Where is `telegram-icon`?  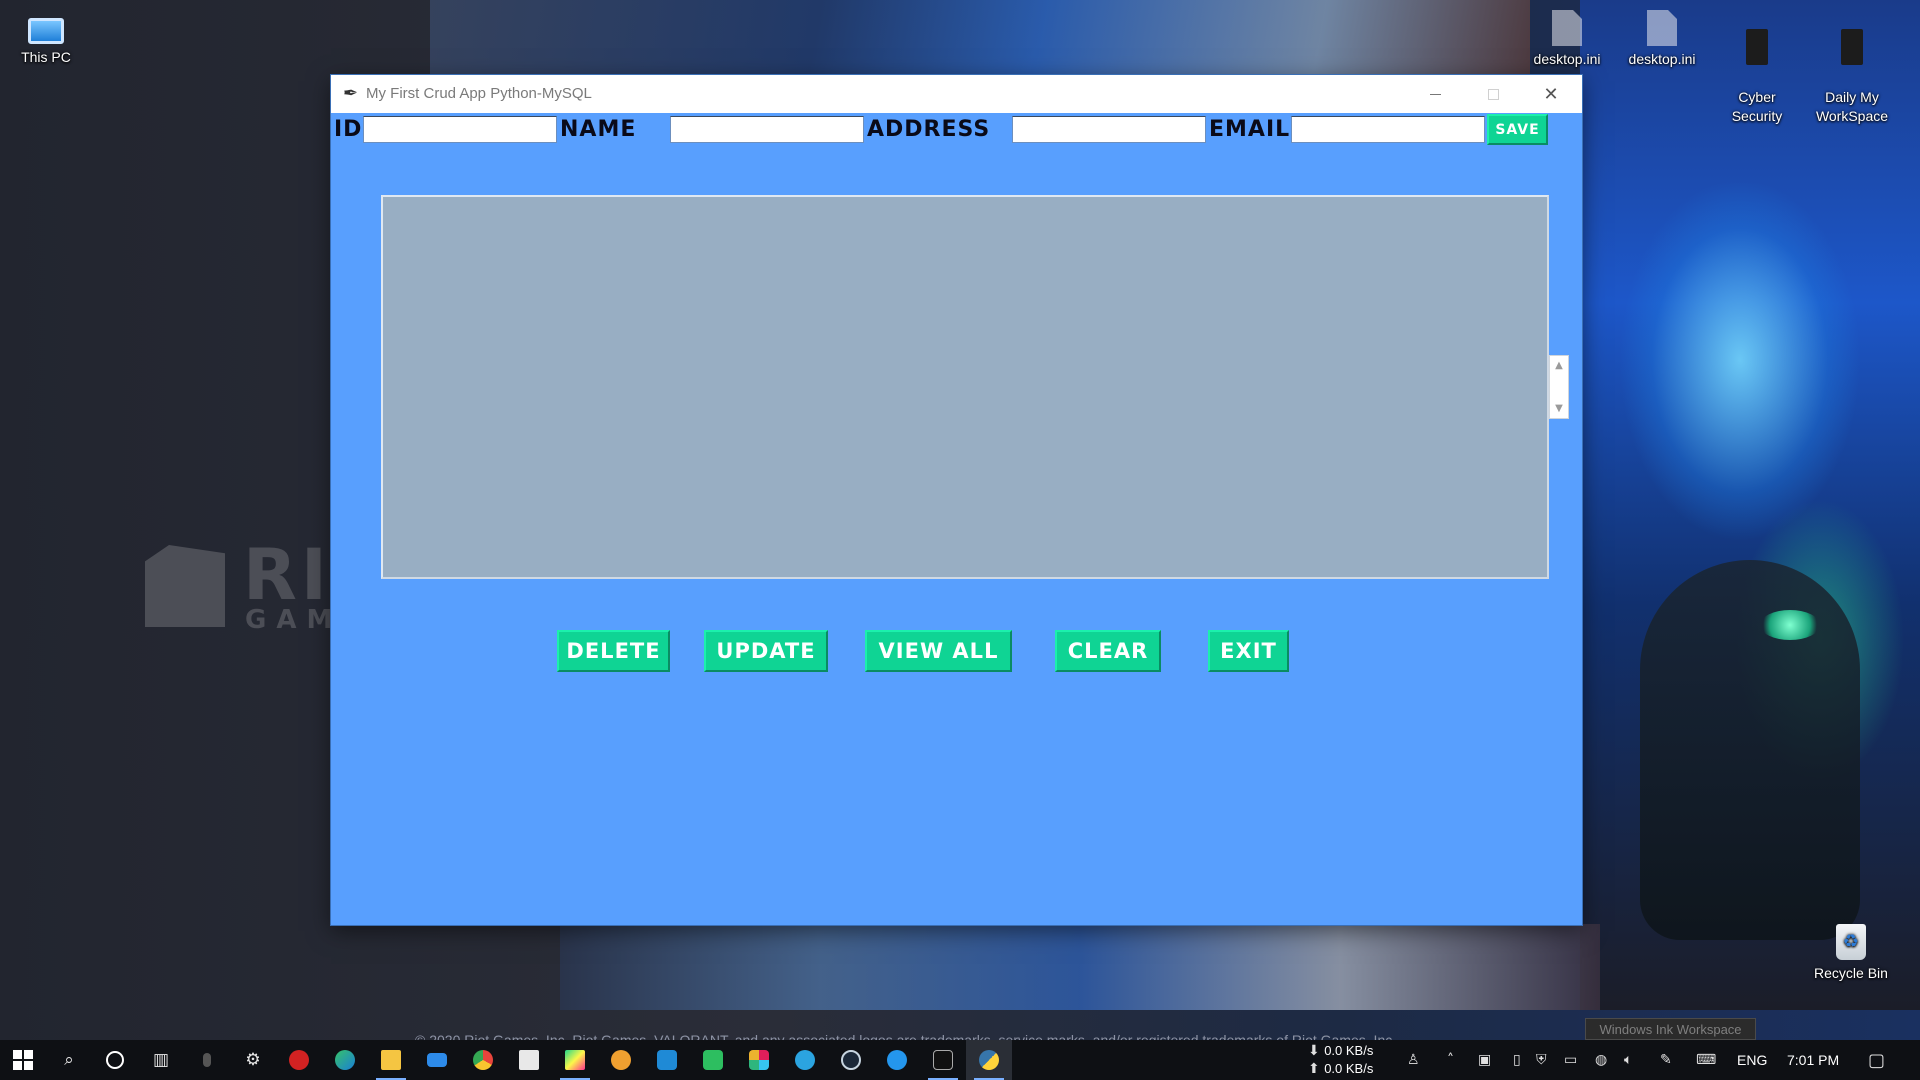
telegram-icon is located at coordinates (805, 1060).